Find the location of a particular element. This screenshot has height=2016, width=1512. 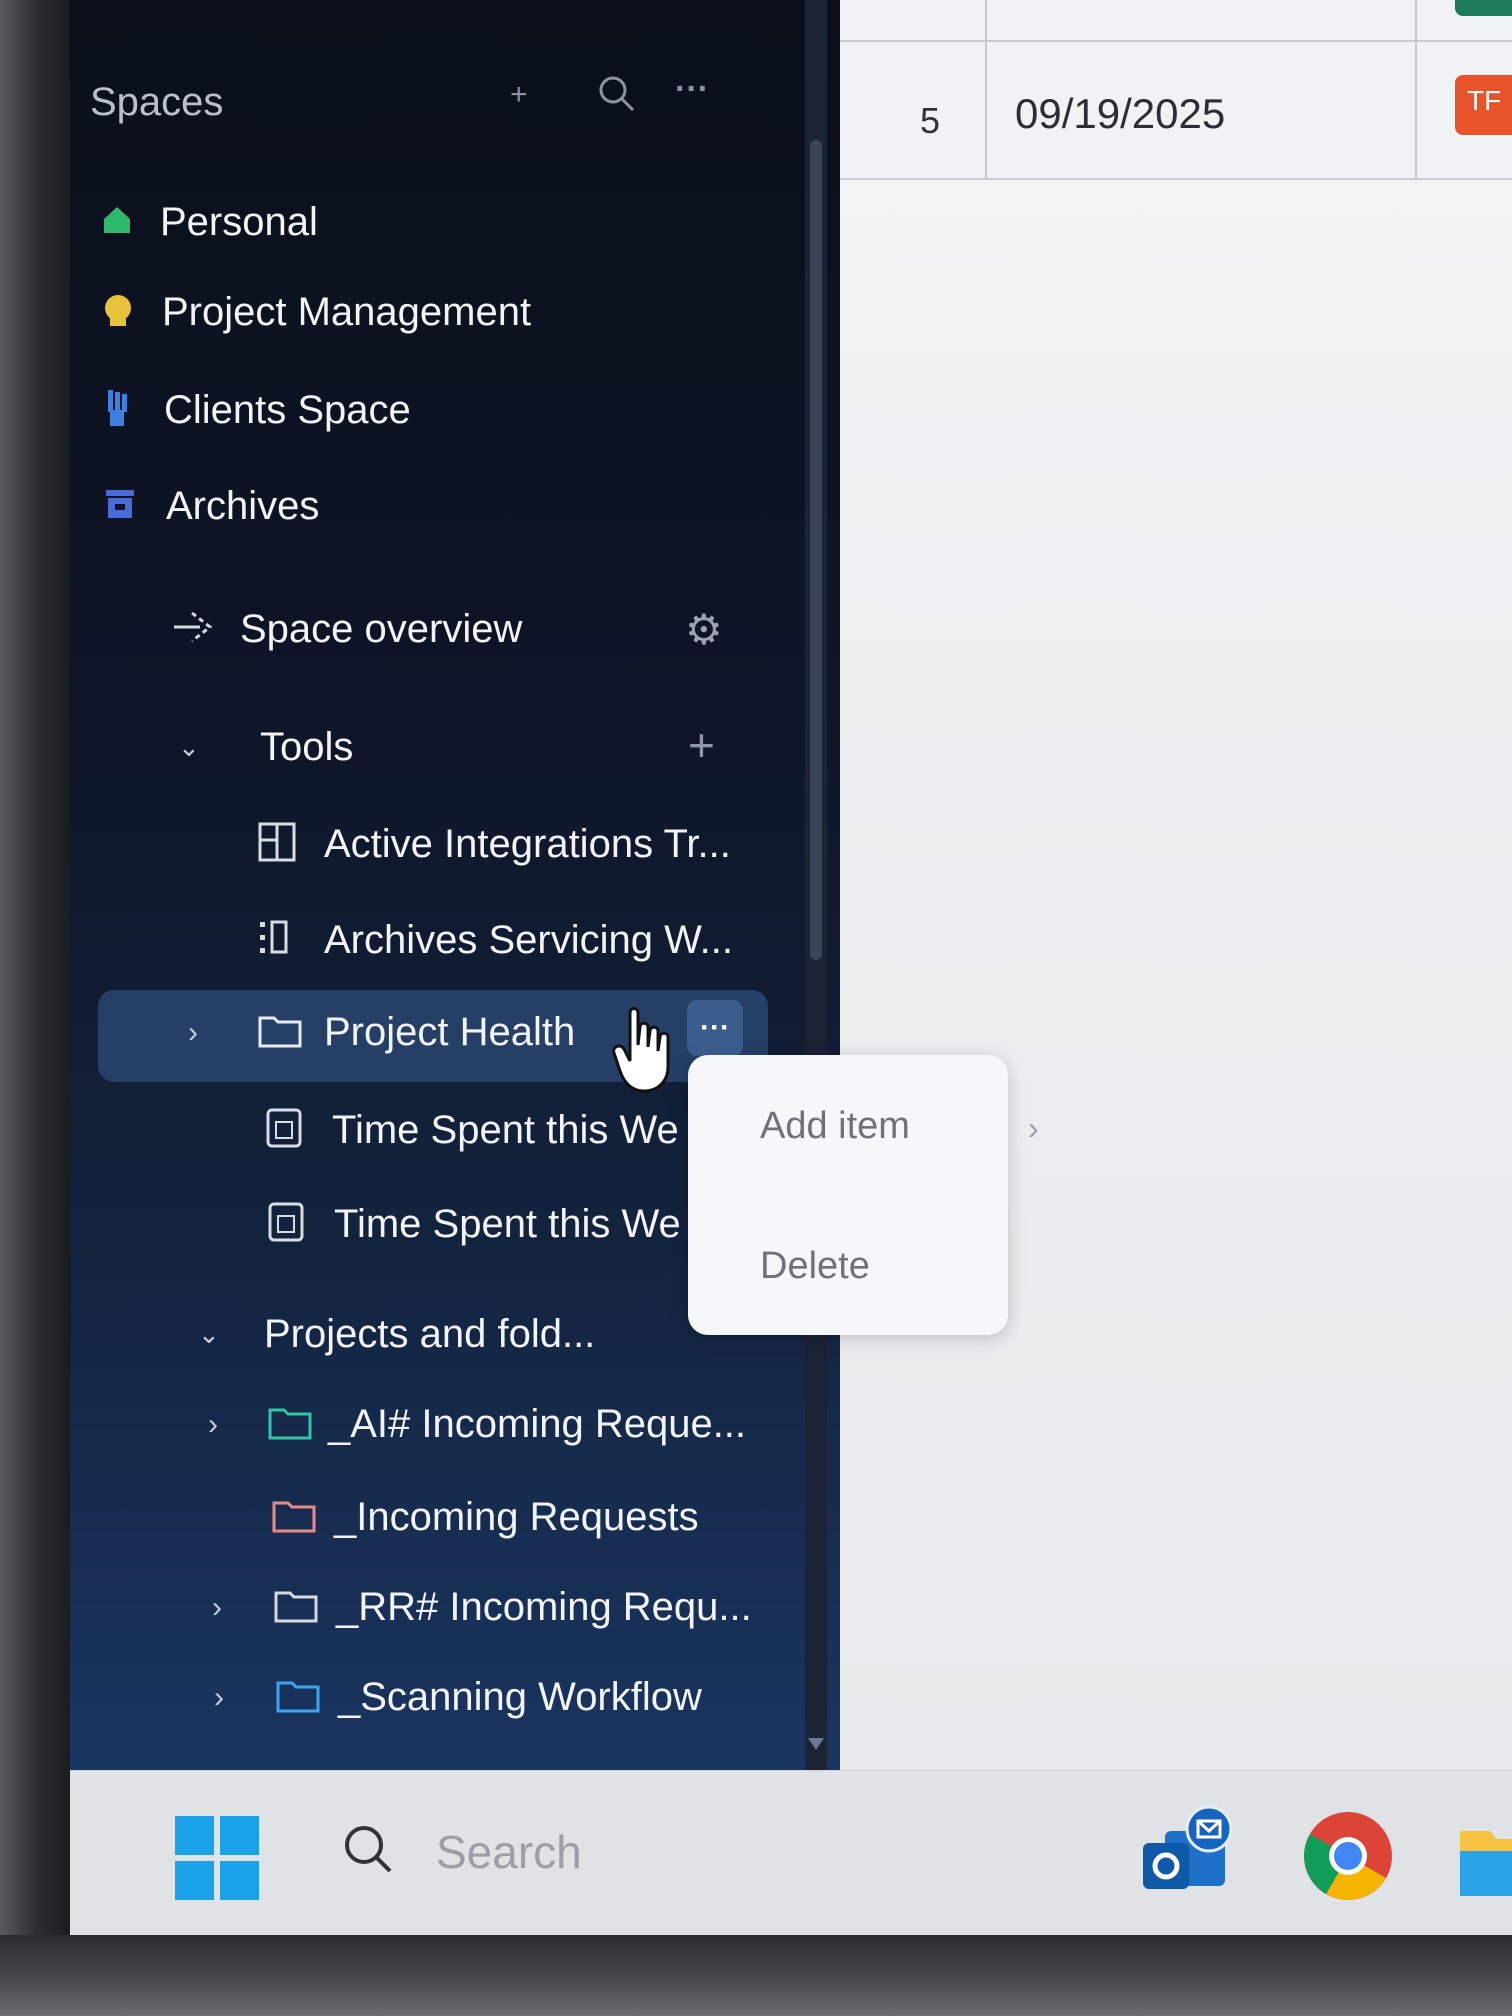

add-tool-plus-icon: + is located at coordinates (701, 745).